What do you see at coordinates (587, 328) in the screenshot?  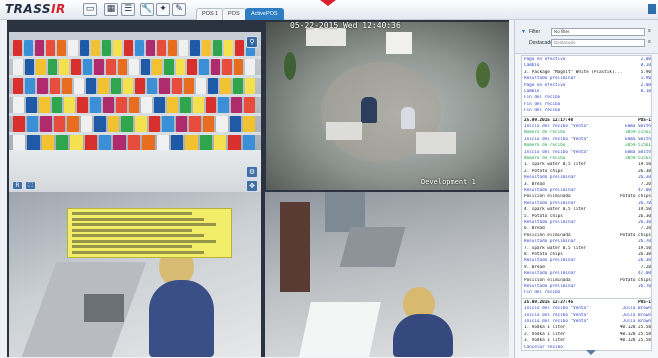 I see `receipt-line: 1. Vodka 1 liter ¥0.128 25.58` at bounding box center [587, 328].